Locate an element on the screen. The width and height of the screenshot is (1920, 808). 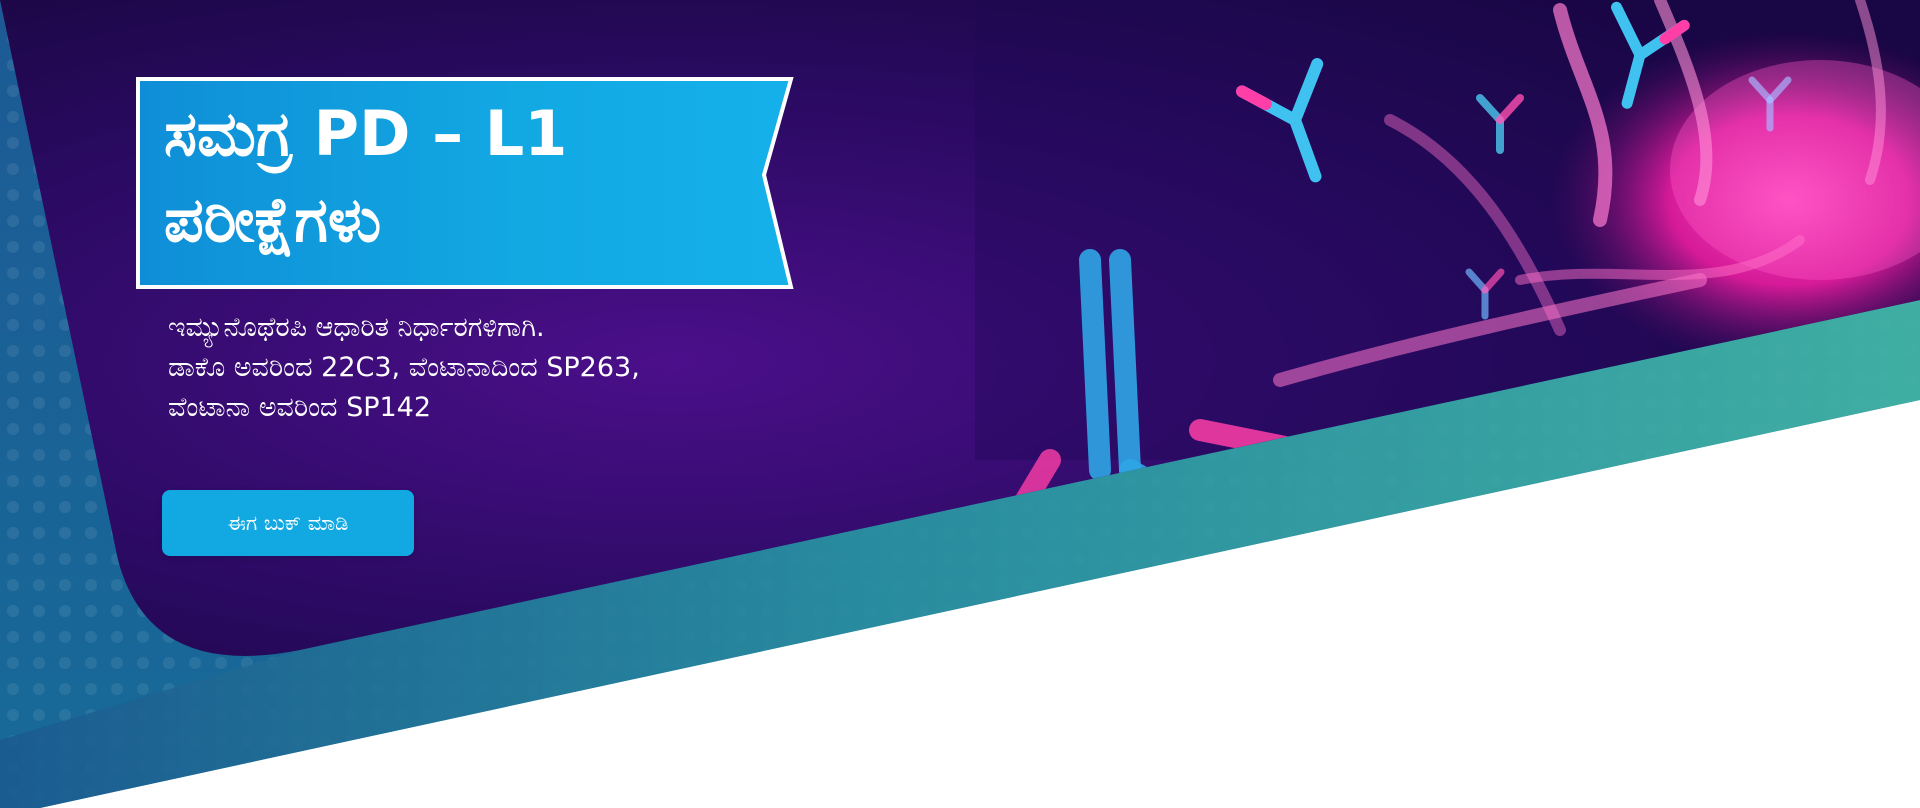
book-now-button: ಈಗ ಬುಕ್ ಮಾಡಿ is located at coordinates (288, 523).